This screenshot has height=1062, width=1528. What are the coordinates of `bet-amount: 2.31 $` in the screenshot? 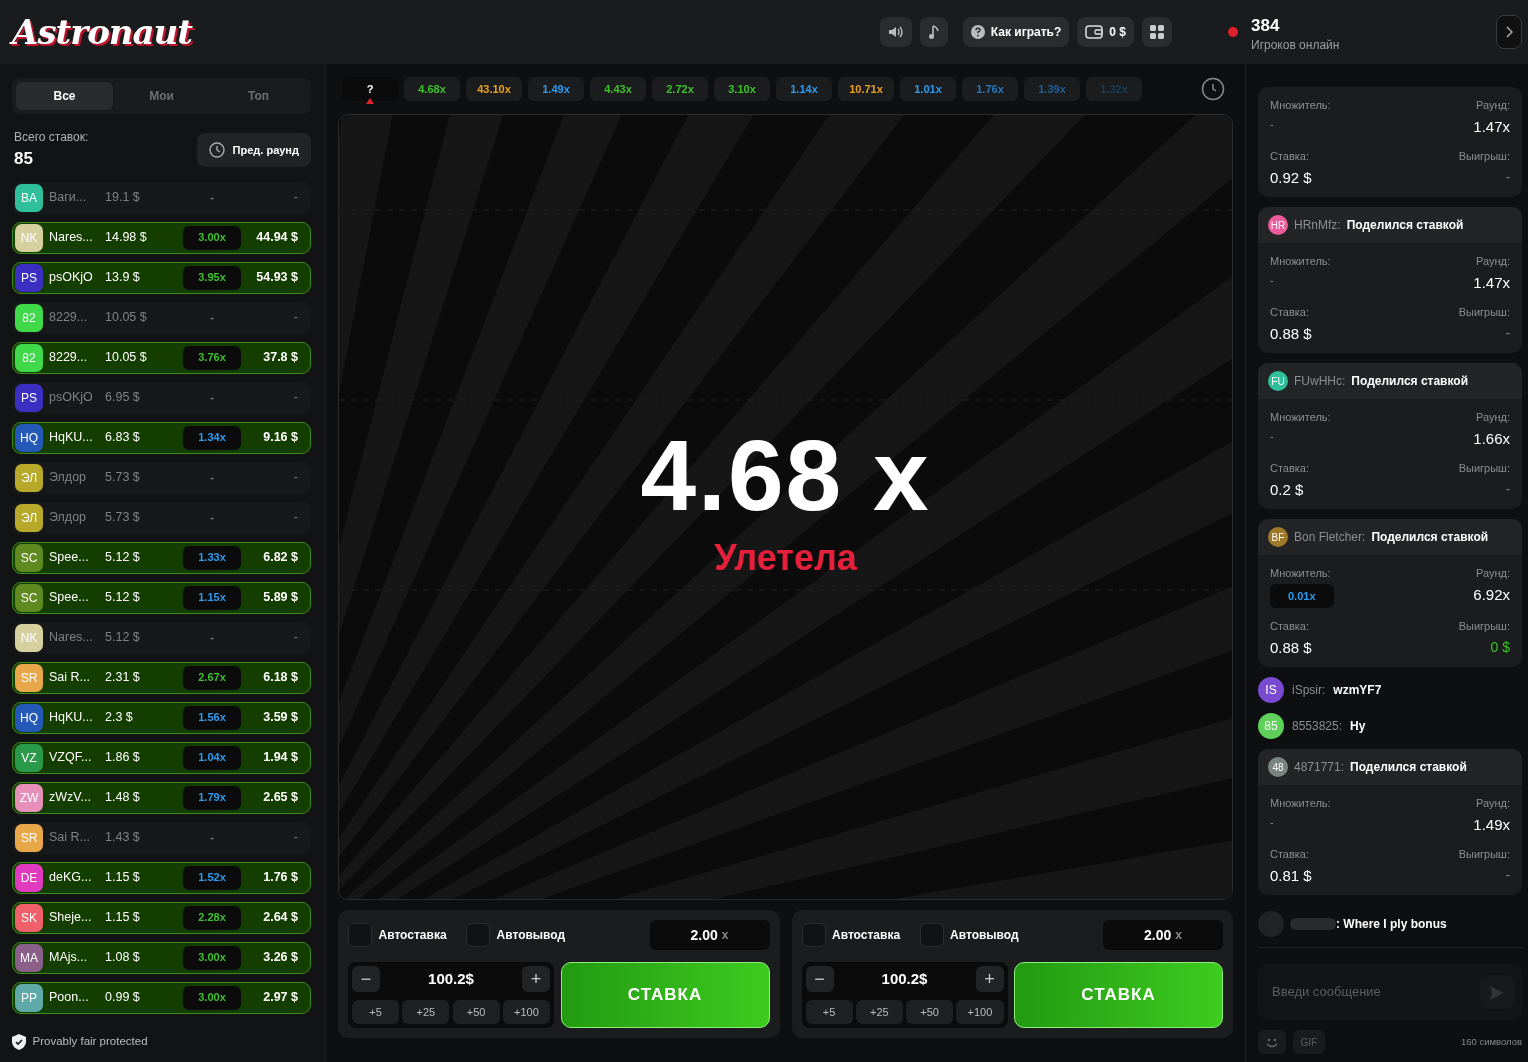 It's located at (123, 678).